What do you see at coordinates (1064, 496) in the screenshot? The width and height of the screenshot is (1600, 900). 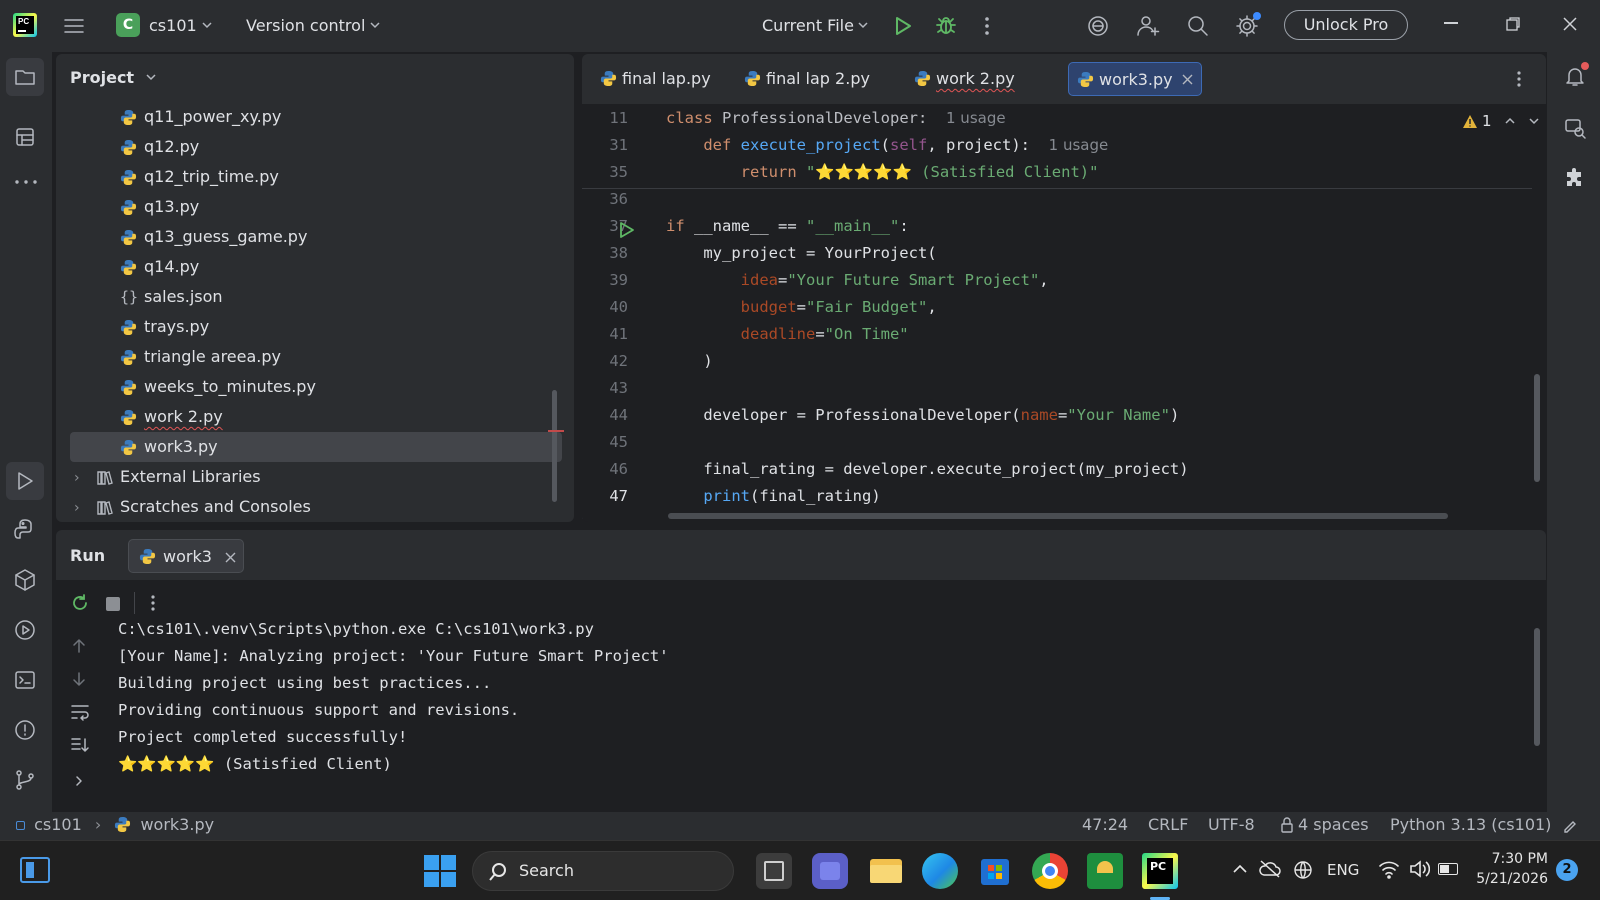 I see `code-line: 47 print(final_rating)` at bounding box center [1064, 496].